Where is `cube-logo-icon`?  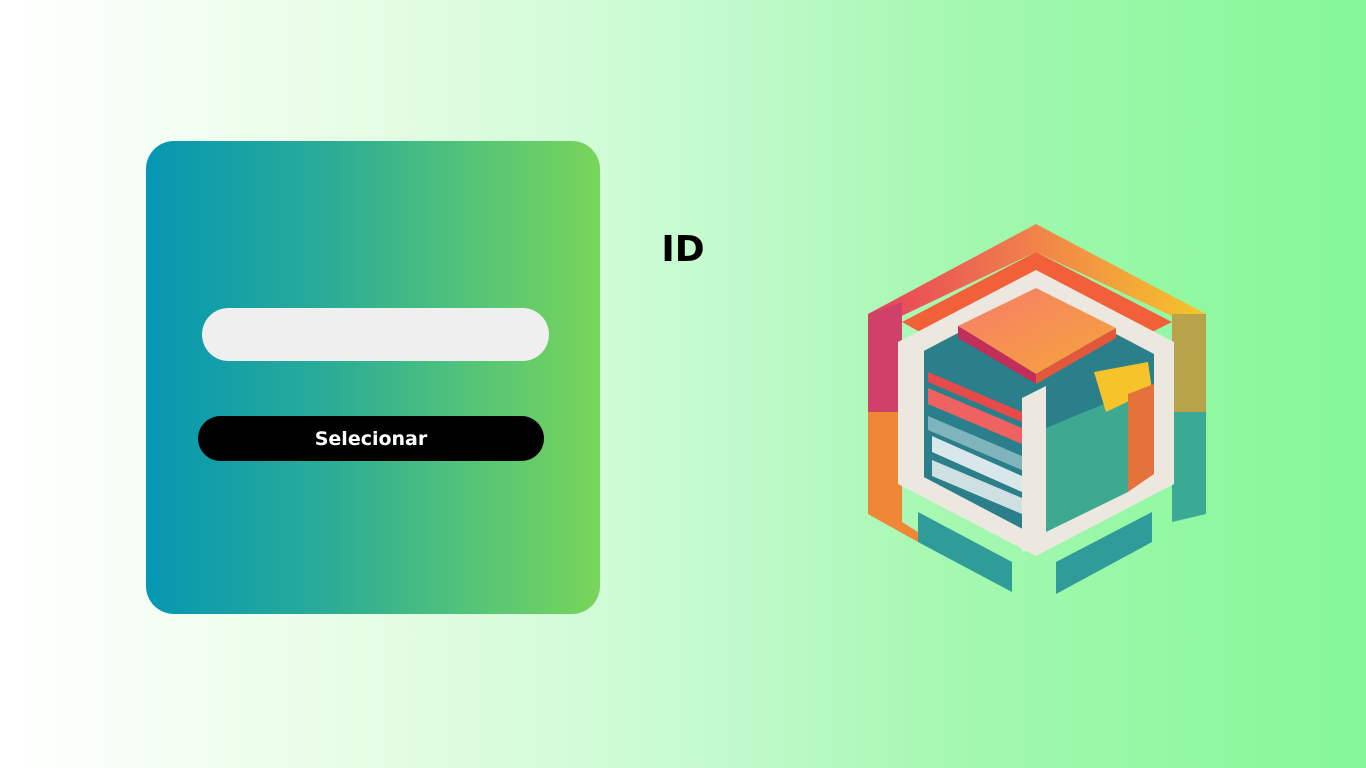
cube-logo-icon is located at coordinates (1037, 409).